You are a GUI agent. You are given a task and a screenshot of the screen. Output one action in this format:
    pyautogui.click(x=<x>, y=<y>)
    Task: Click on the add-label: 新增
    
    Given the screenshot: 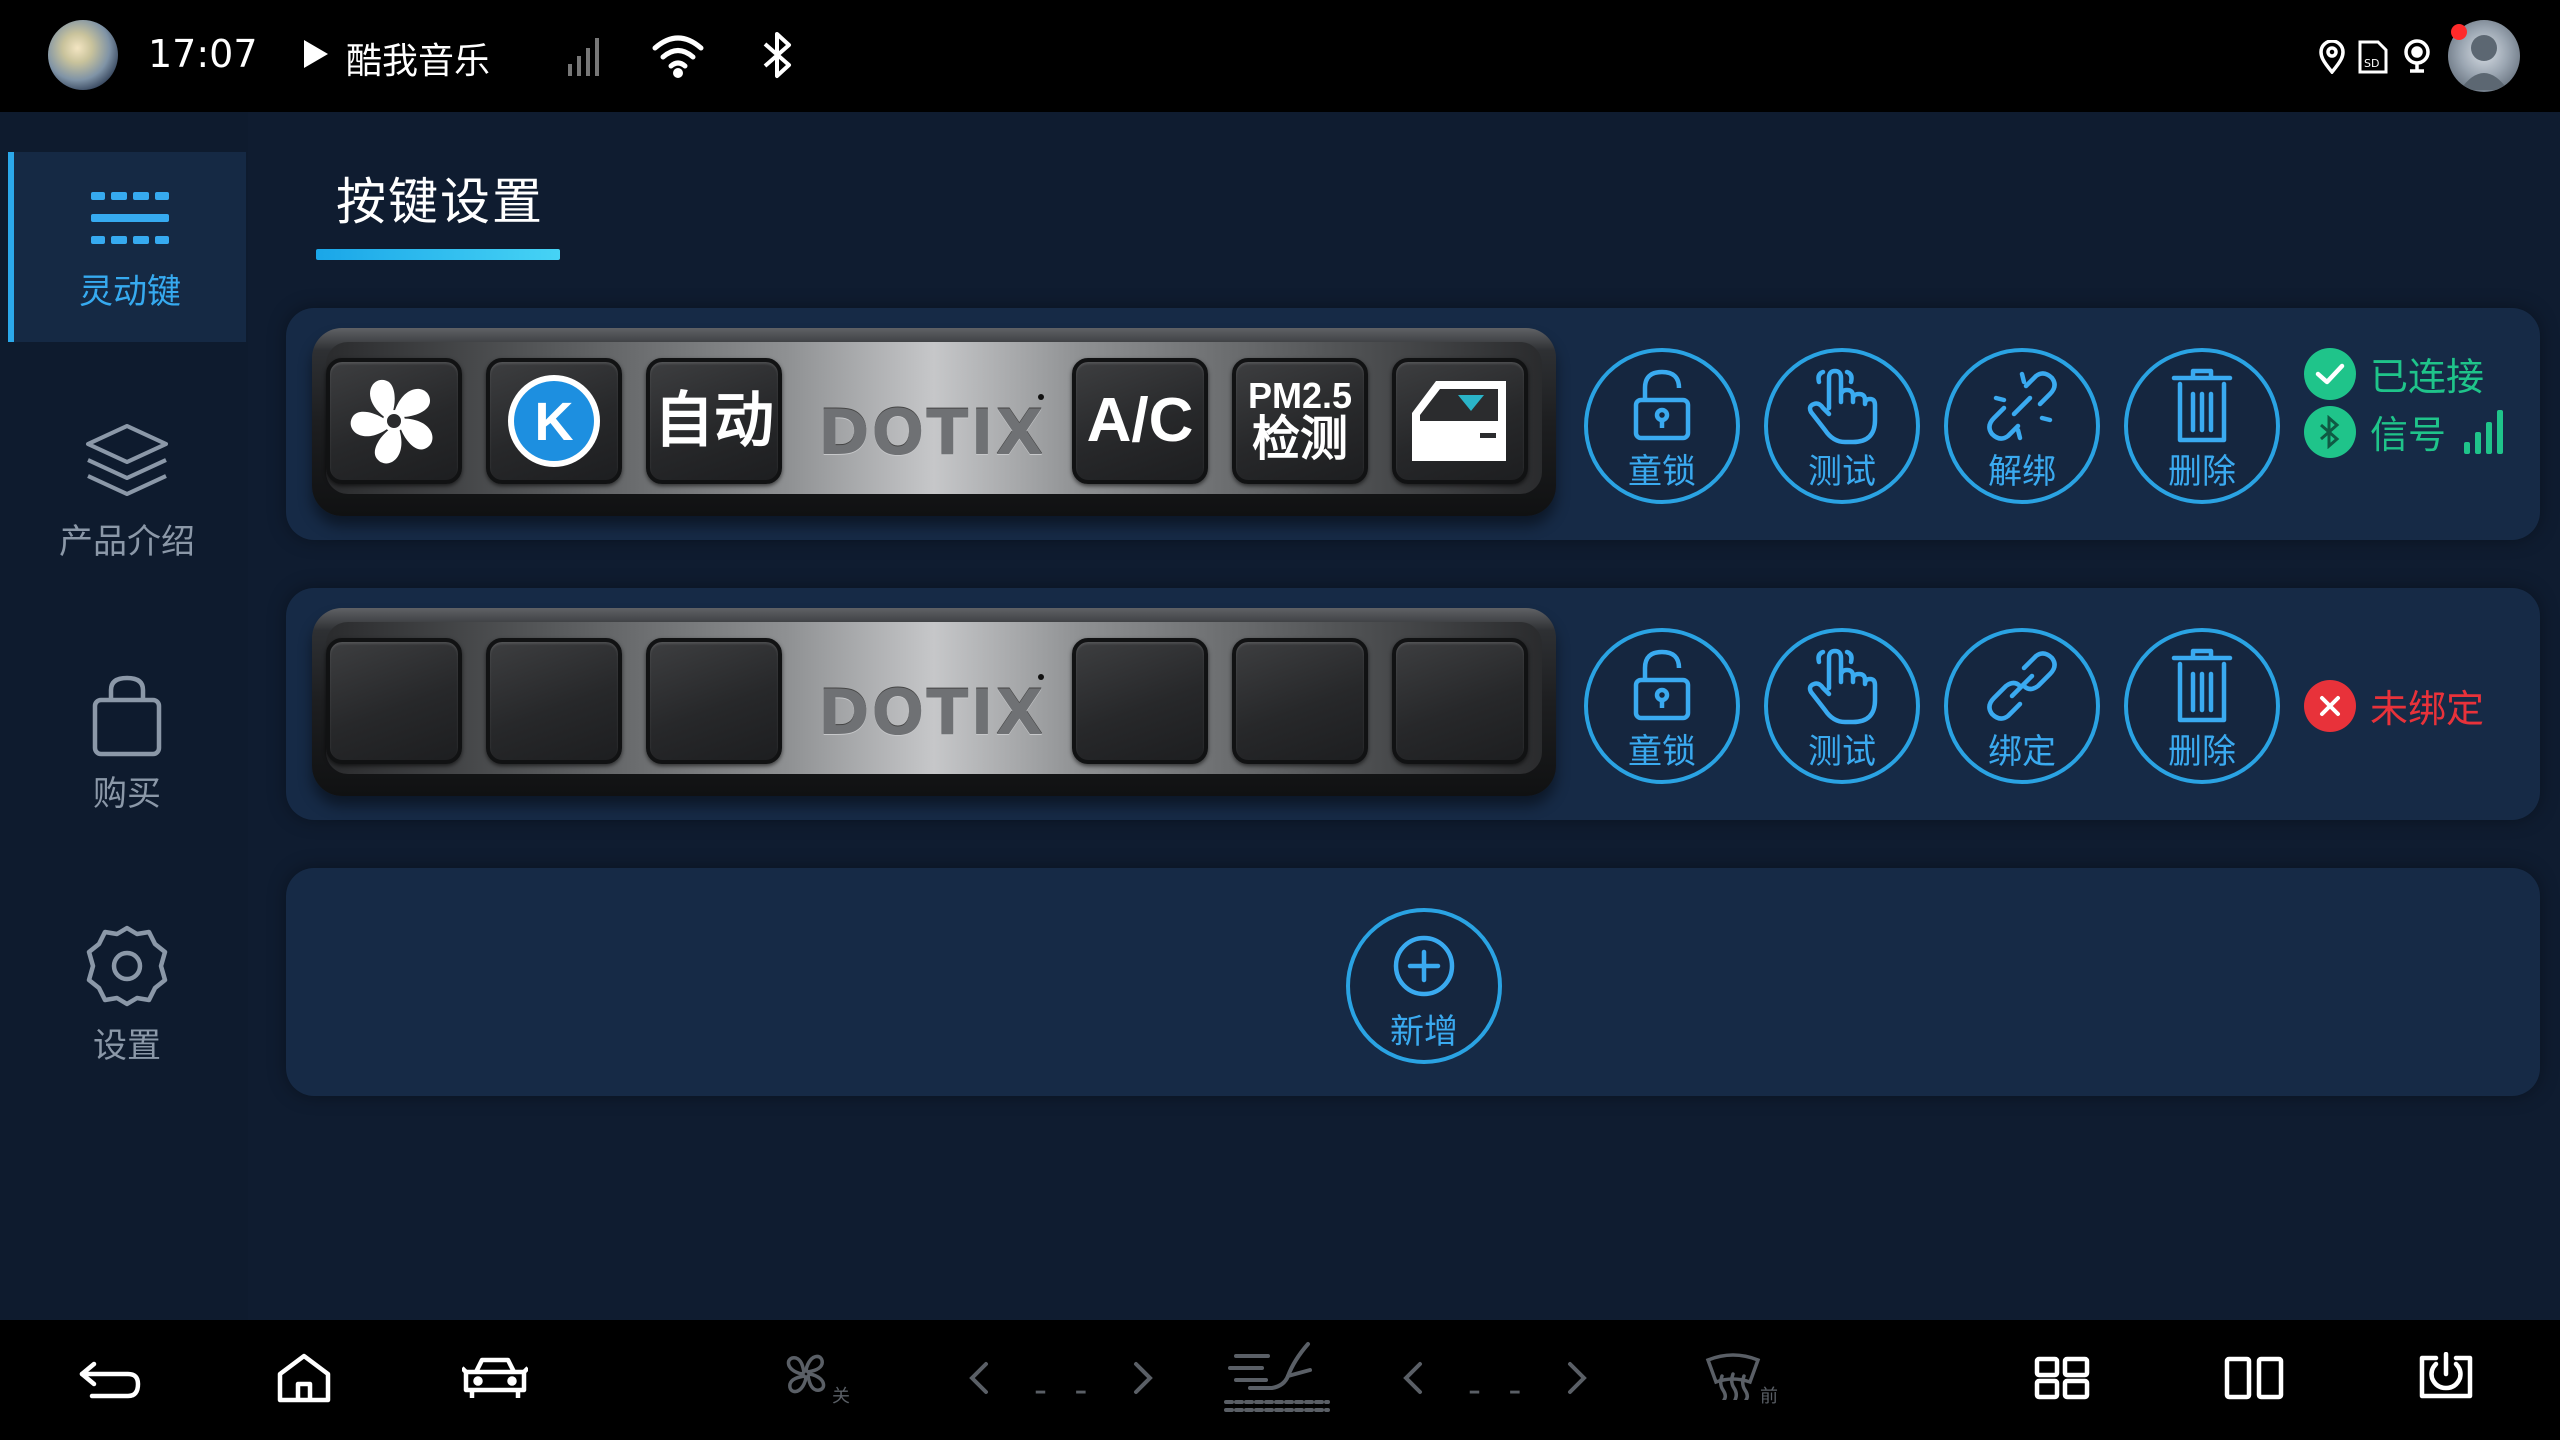 What is the action you would take?
    pyautogui.click(x=1424, y=1032)
    